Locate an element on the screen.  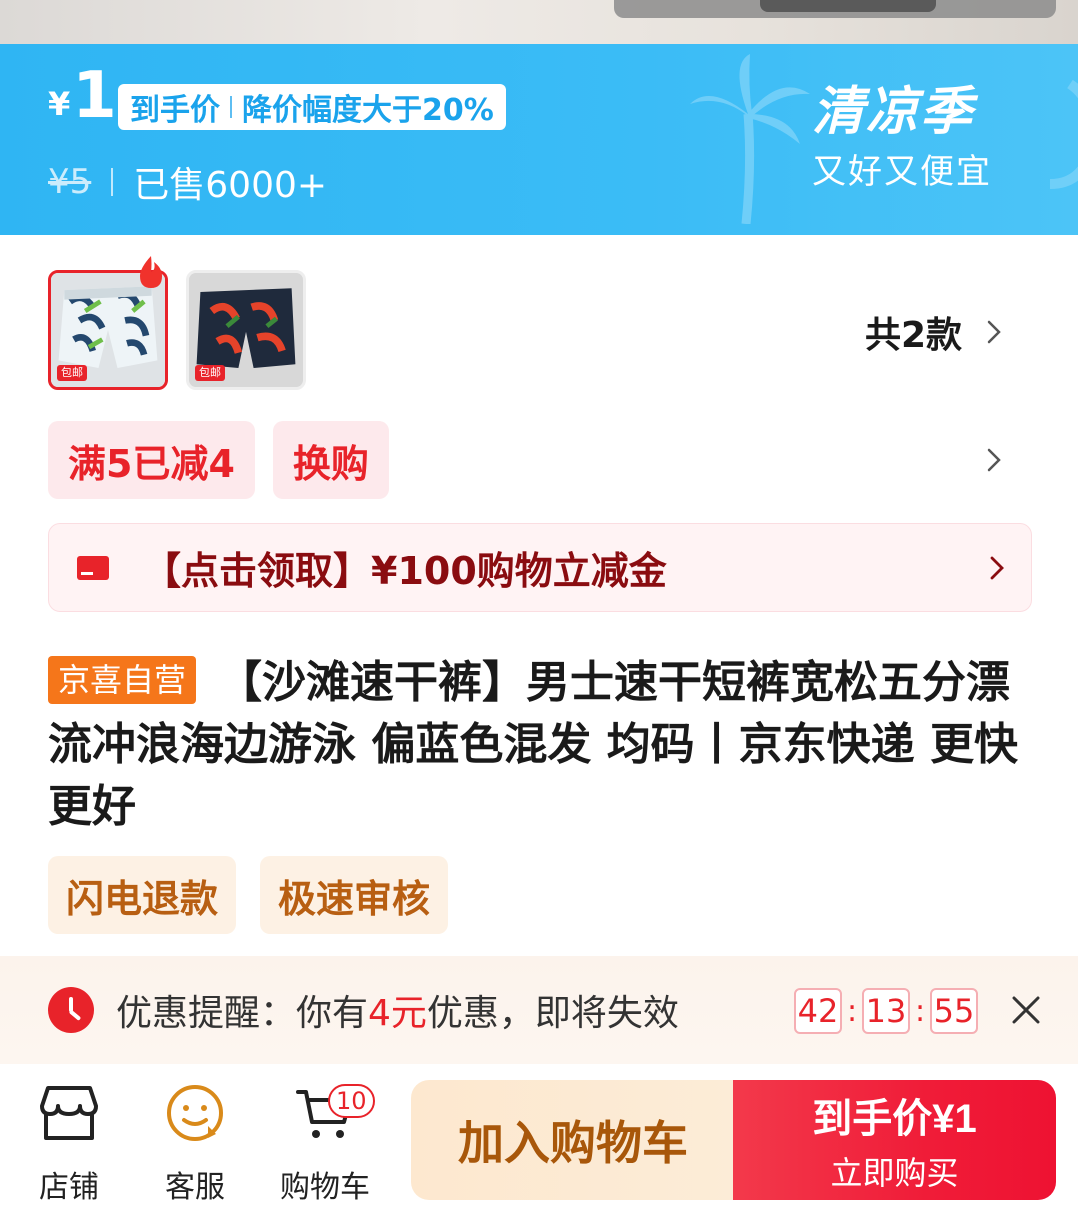
discount-reminder: 优惠提醒：你有4元优惠，即将失效 42 : 13 : 55 is located at coordinates (539, 1010).